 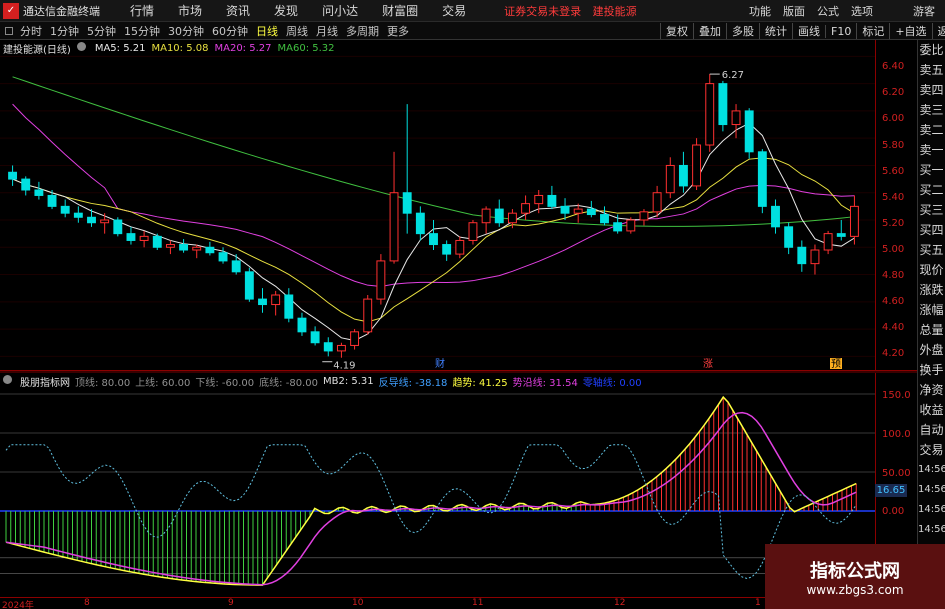 What do you see at coordinates (896, 395) in the screenshot?
I see `osc-tick: 150.0` at bounding box center [896, 395].